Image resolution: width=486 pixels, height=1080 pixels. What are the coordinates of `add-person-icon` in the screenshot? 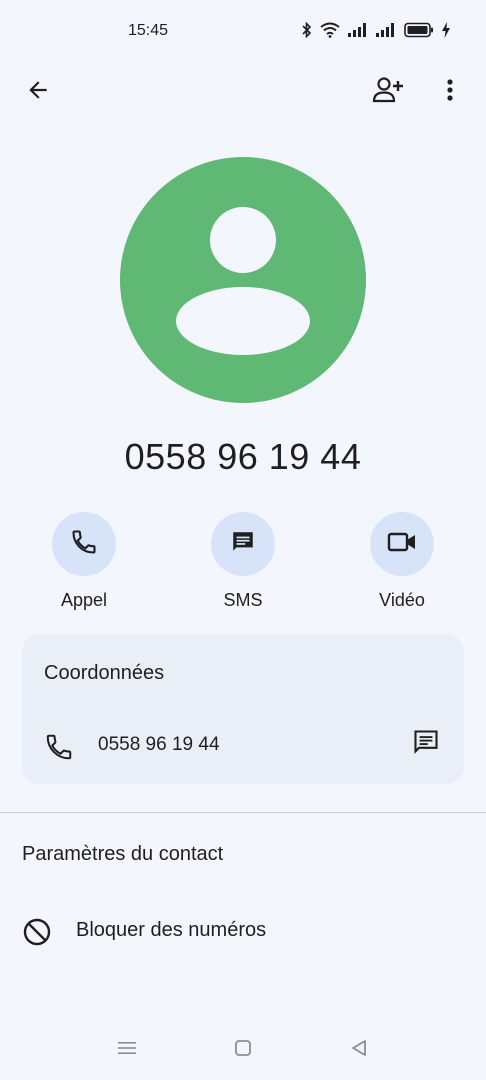 It's located at (388, 92).